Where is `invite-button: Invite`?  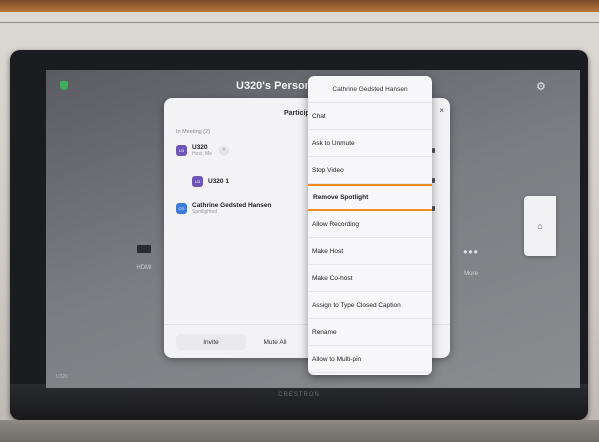
invite-button: Invite is located at coordinates (211, 342).